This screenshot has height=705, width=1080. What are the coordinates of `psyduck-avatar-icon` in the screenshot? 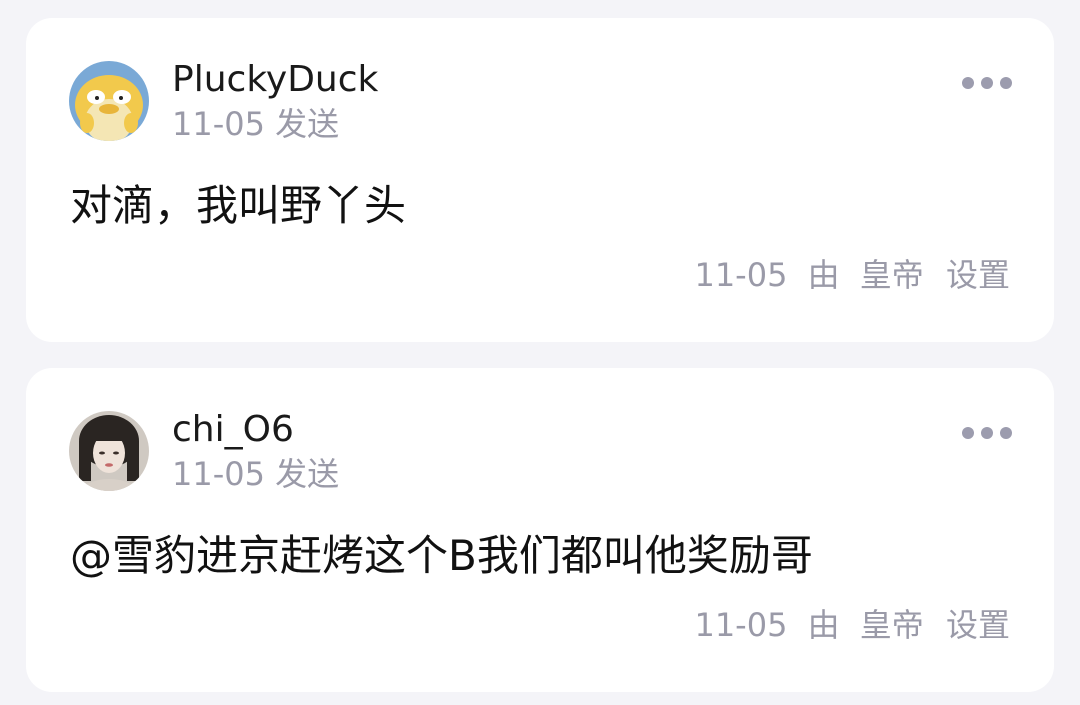 It's located at (109, 101).